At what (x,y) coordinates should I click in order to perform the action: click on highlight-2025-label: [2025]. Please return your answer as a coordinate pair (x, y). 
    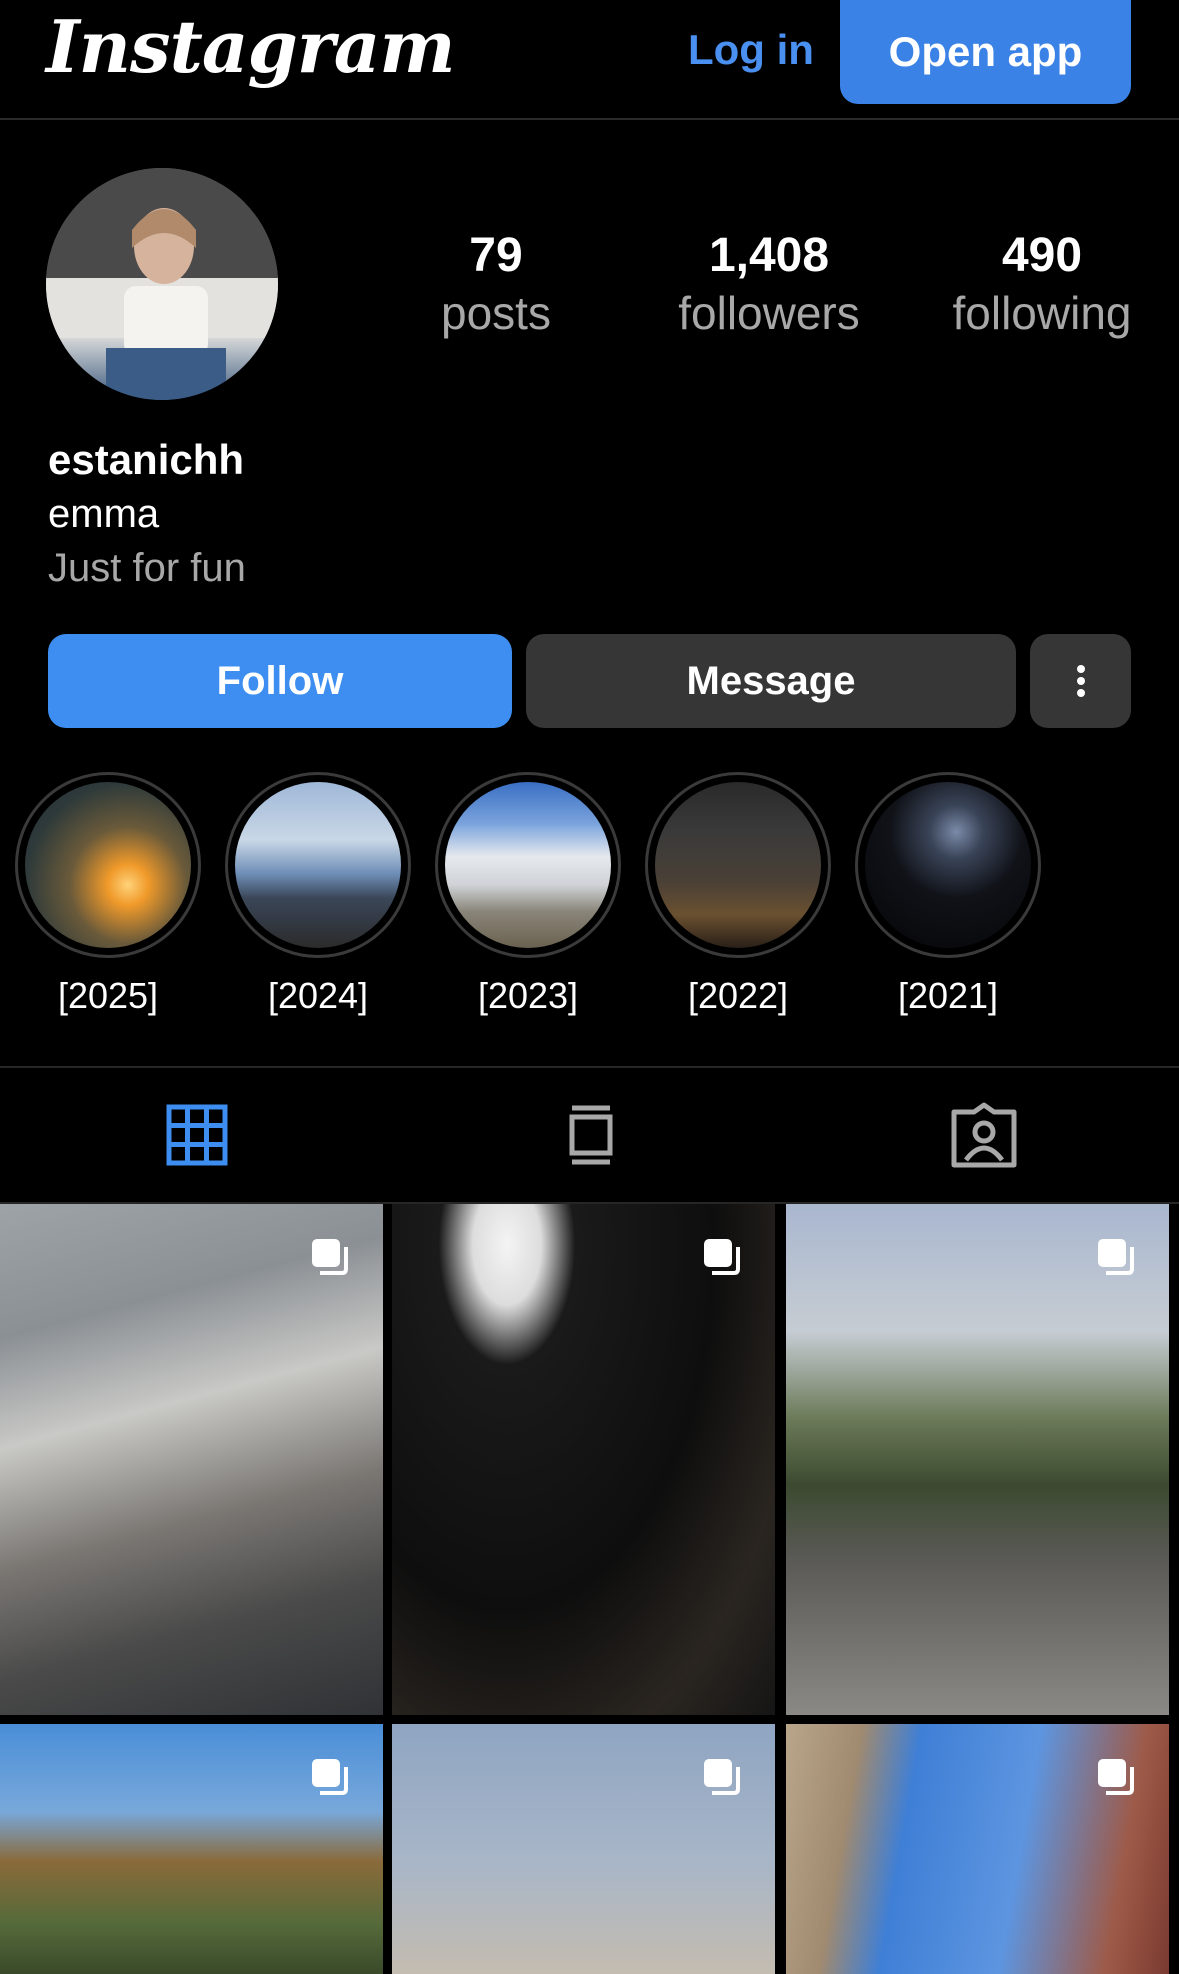
    Looking at the image, I should click on (108, 995).